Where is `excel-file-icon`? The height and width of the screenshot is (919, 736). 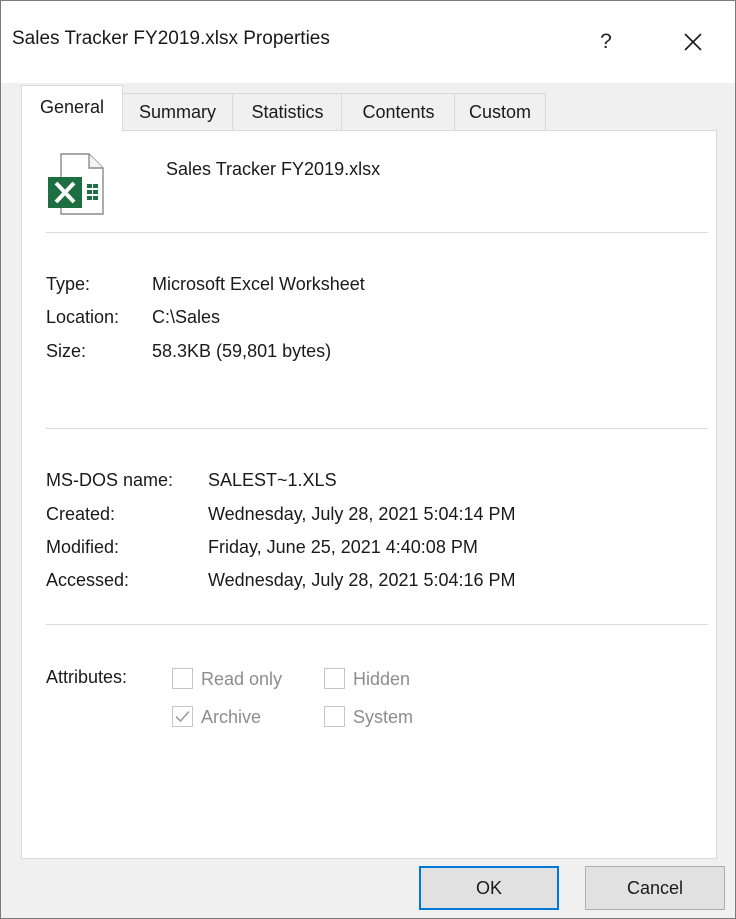 excel-file-icon is located at coordinates (76, 184).